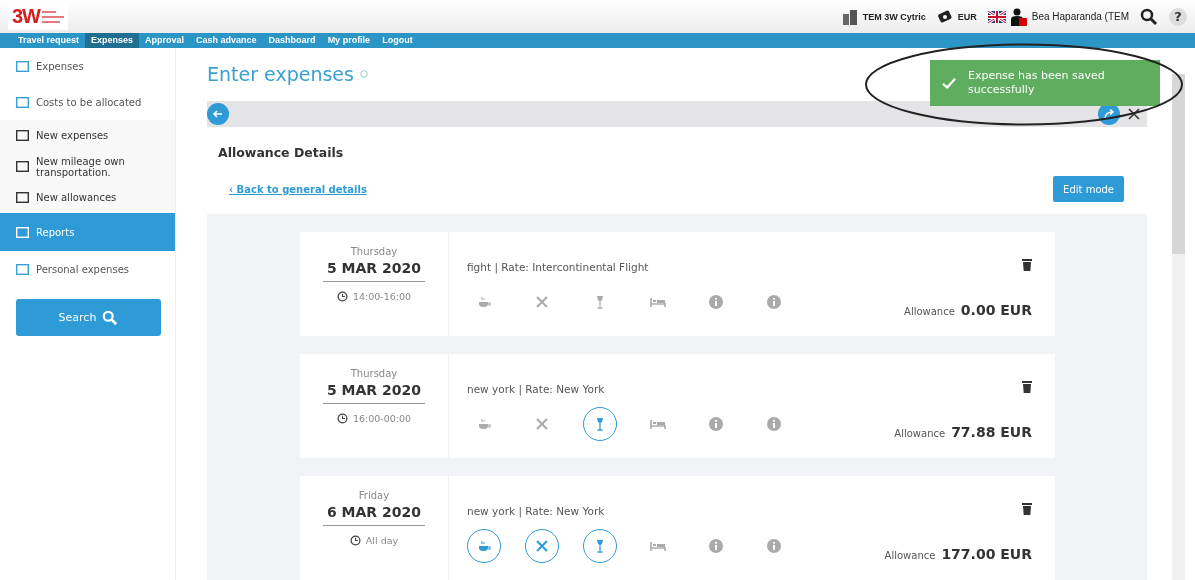 This screenshot has width=1195, height=580. I want to click on nav-tab: Approval, so click(165, 40).